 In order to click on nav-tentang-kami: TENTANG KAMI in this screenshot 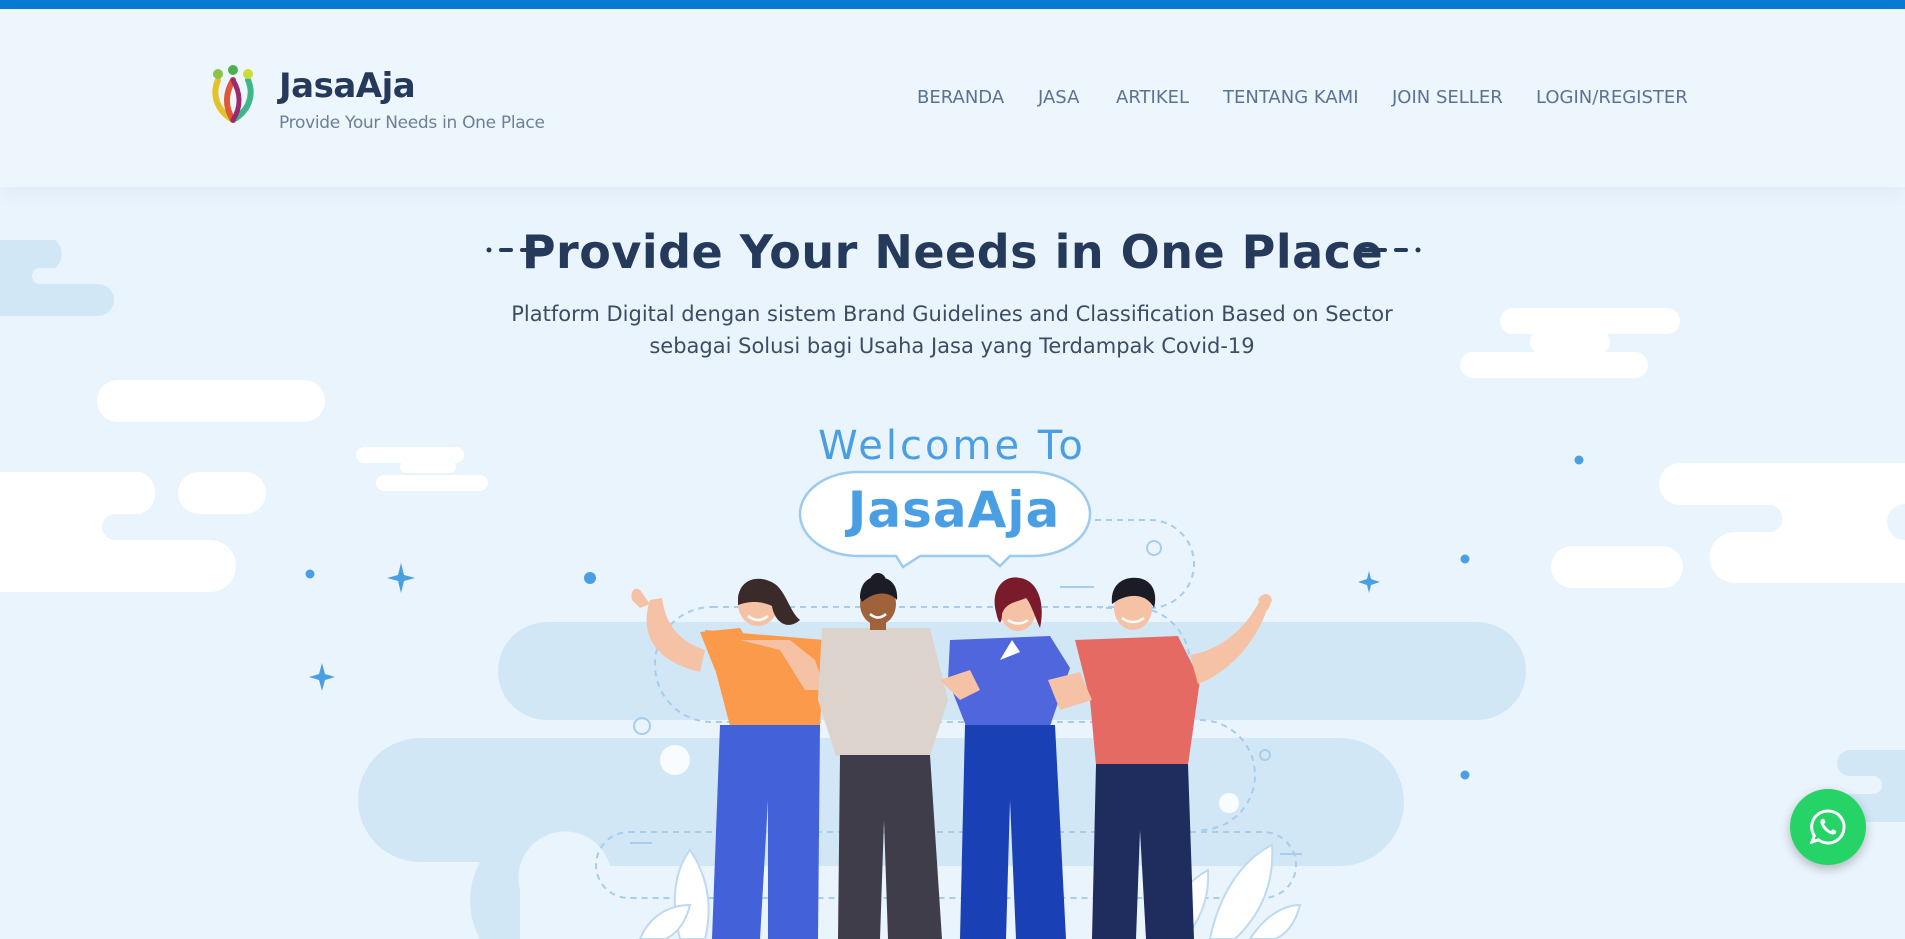, I will do `click(1291, 97)`.